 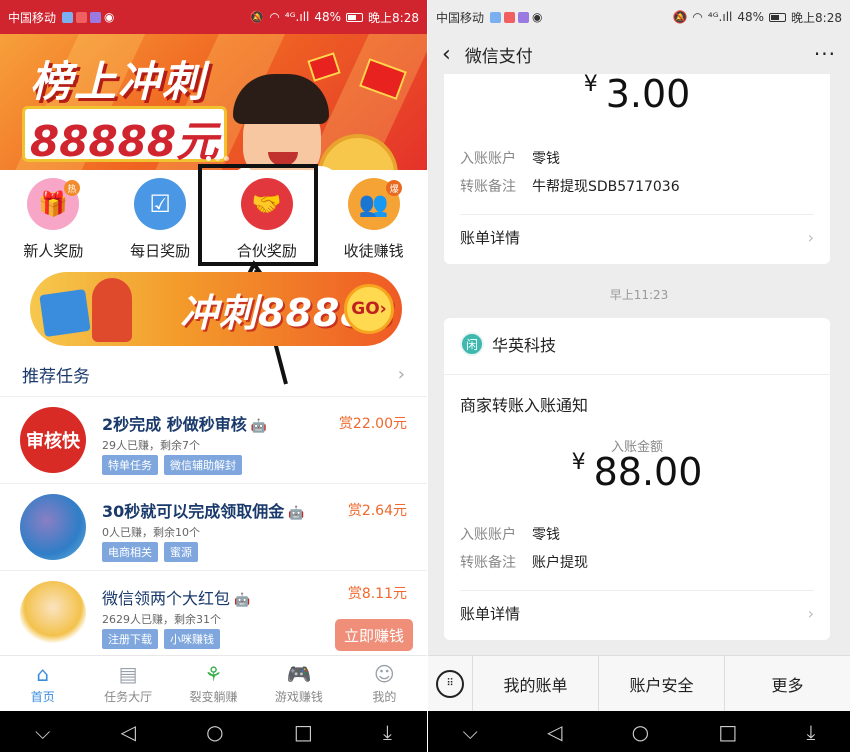 I want to click on task-tags: 电商相关 蜜源, so click(x=150, y=552).